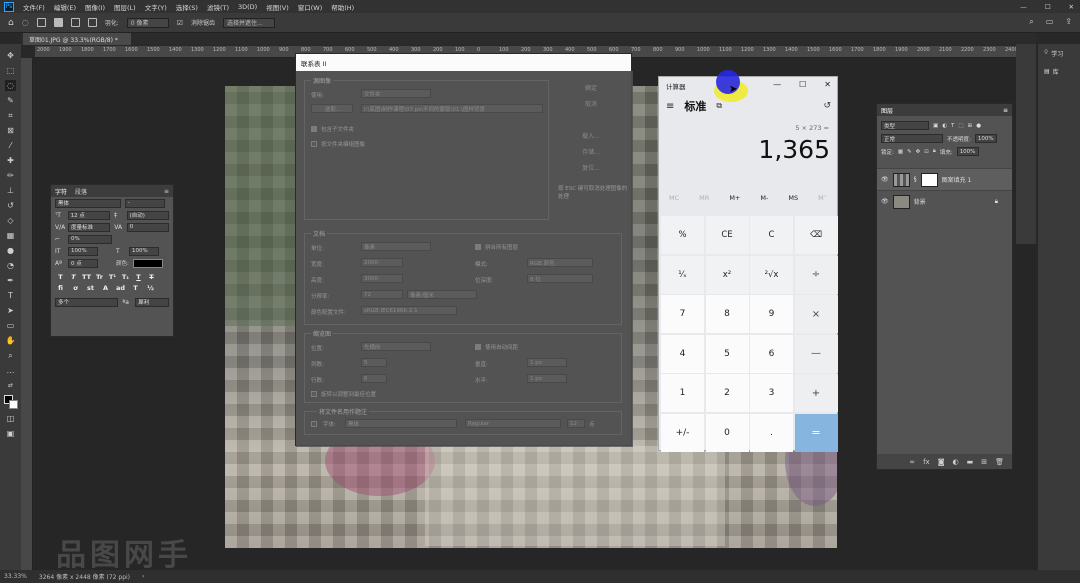 The image size is (1080, 583). I want to click on calc-key-23: =, so click(816, 432).